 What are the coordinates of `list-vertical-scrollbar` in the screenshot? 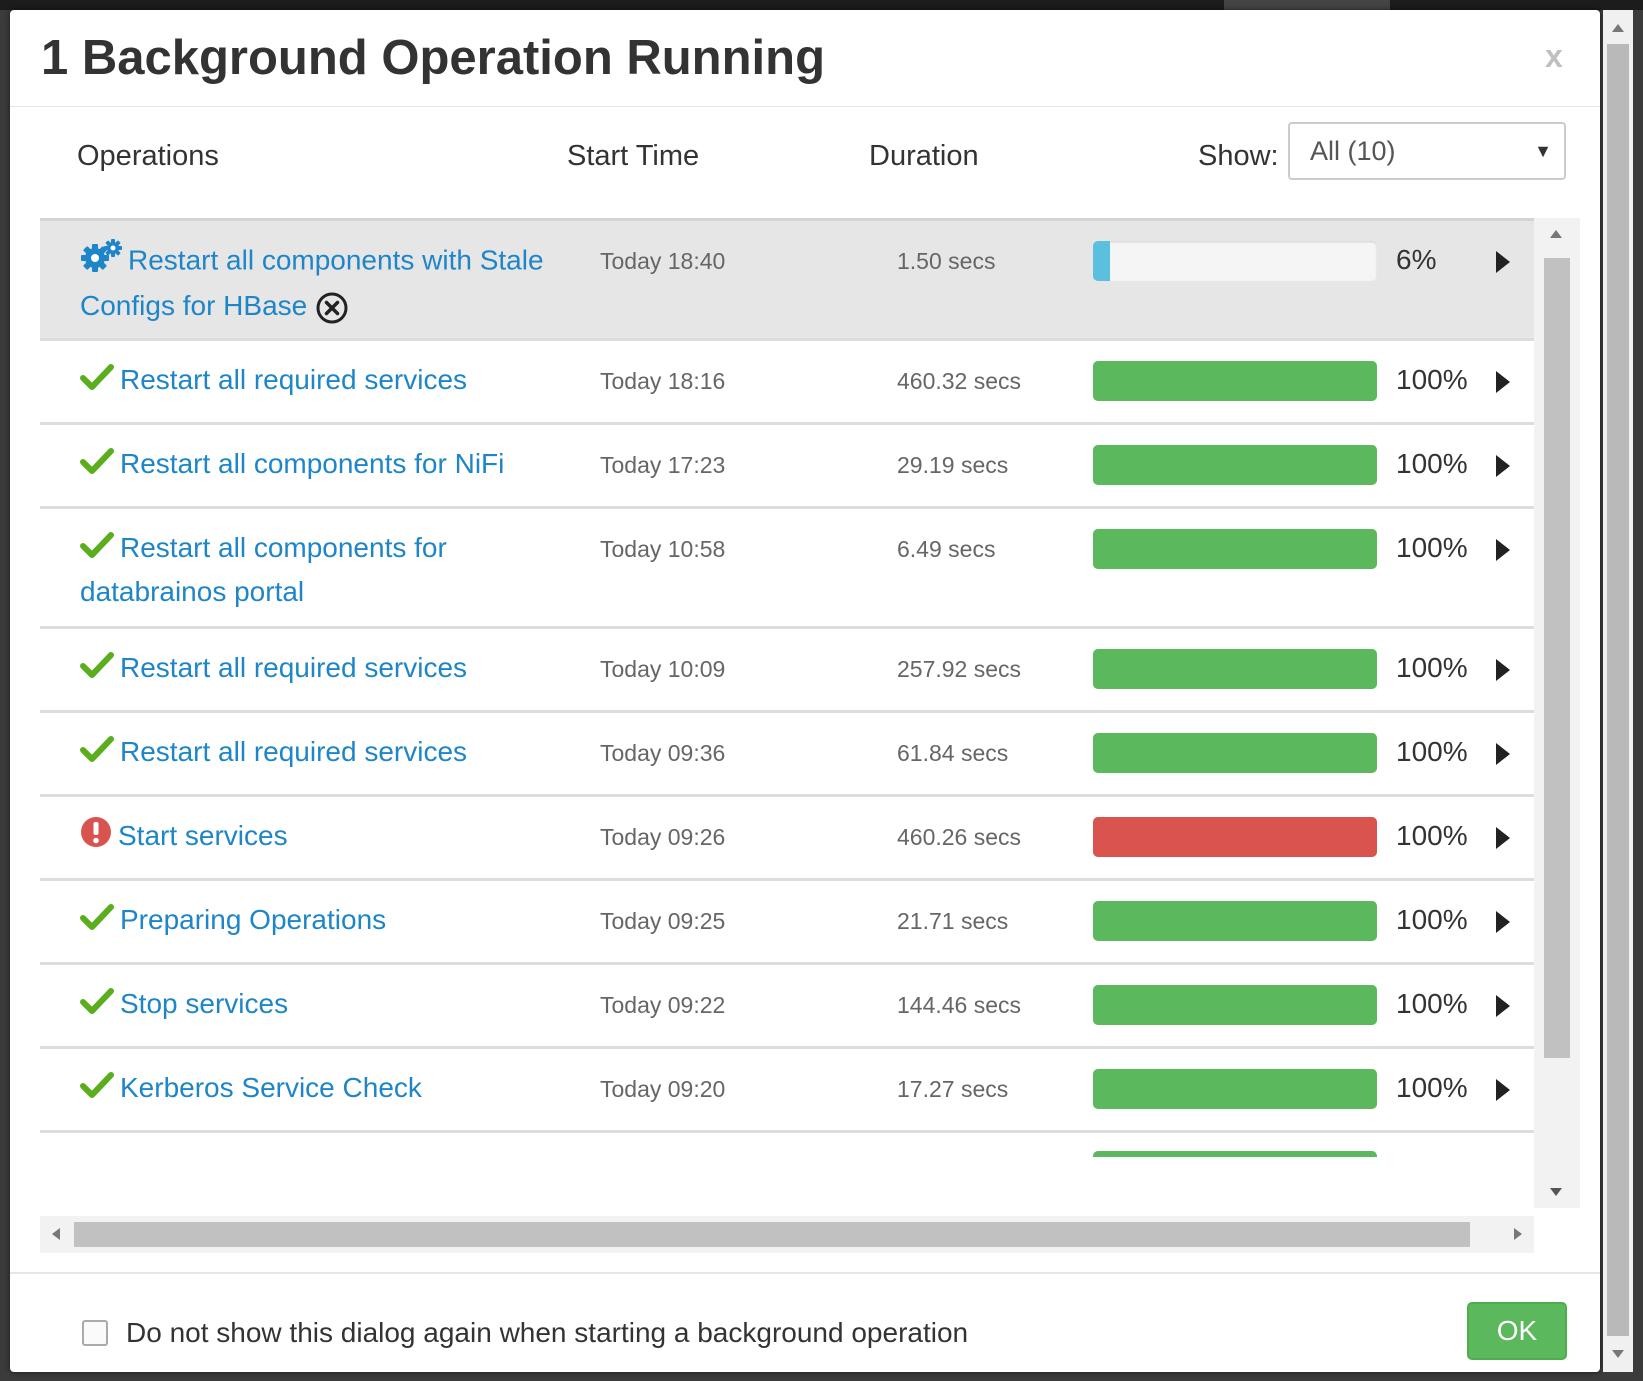 It's located at (1557, 713).